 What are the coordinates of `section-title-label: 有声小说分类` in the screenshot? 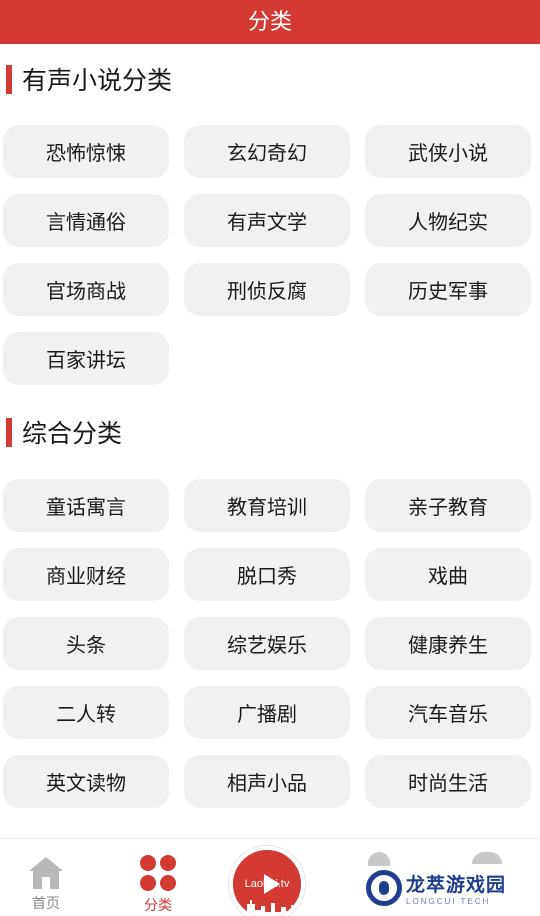 It's located at (97, 80).